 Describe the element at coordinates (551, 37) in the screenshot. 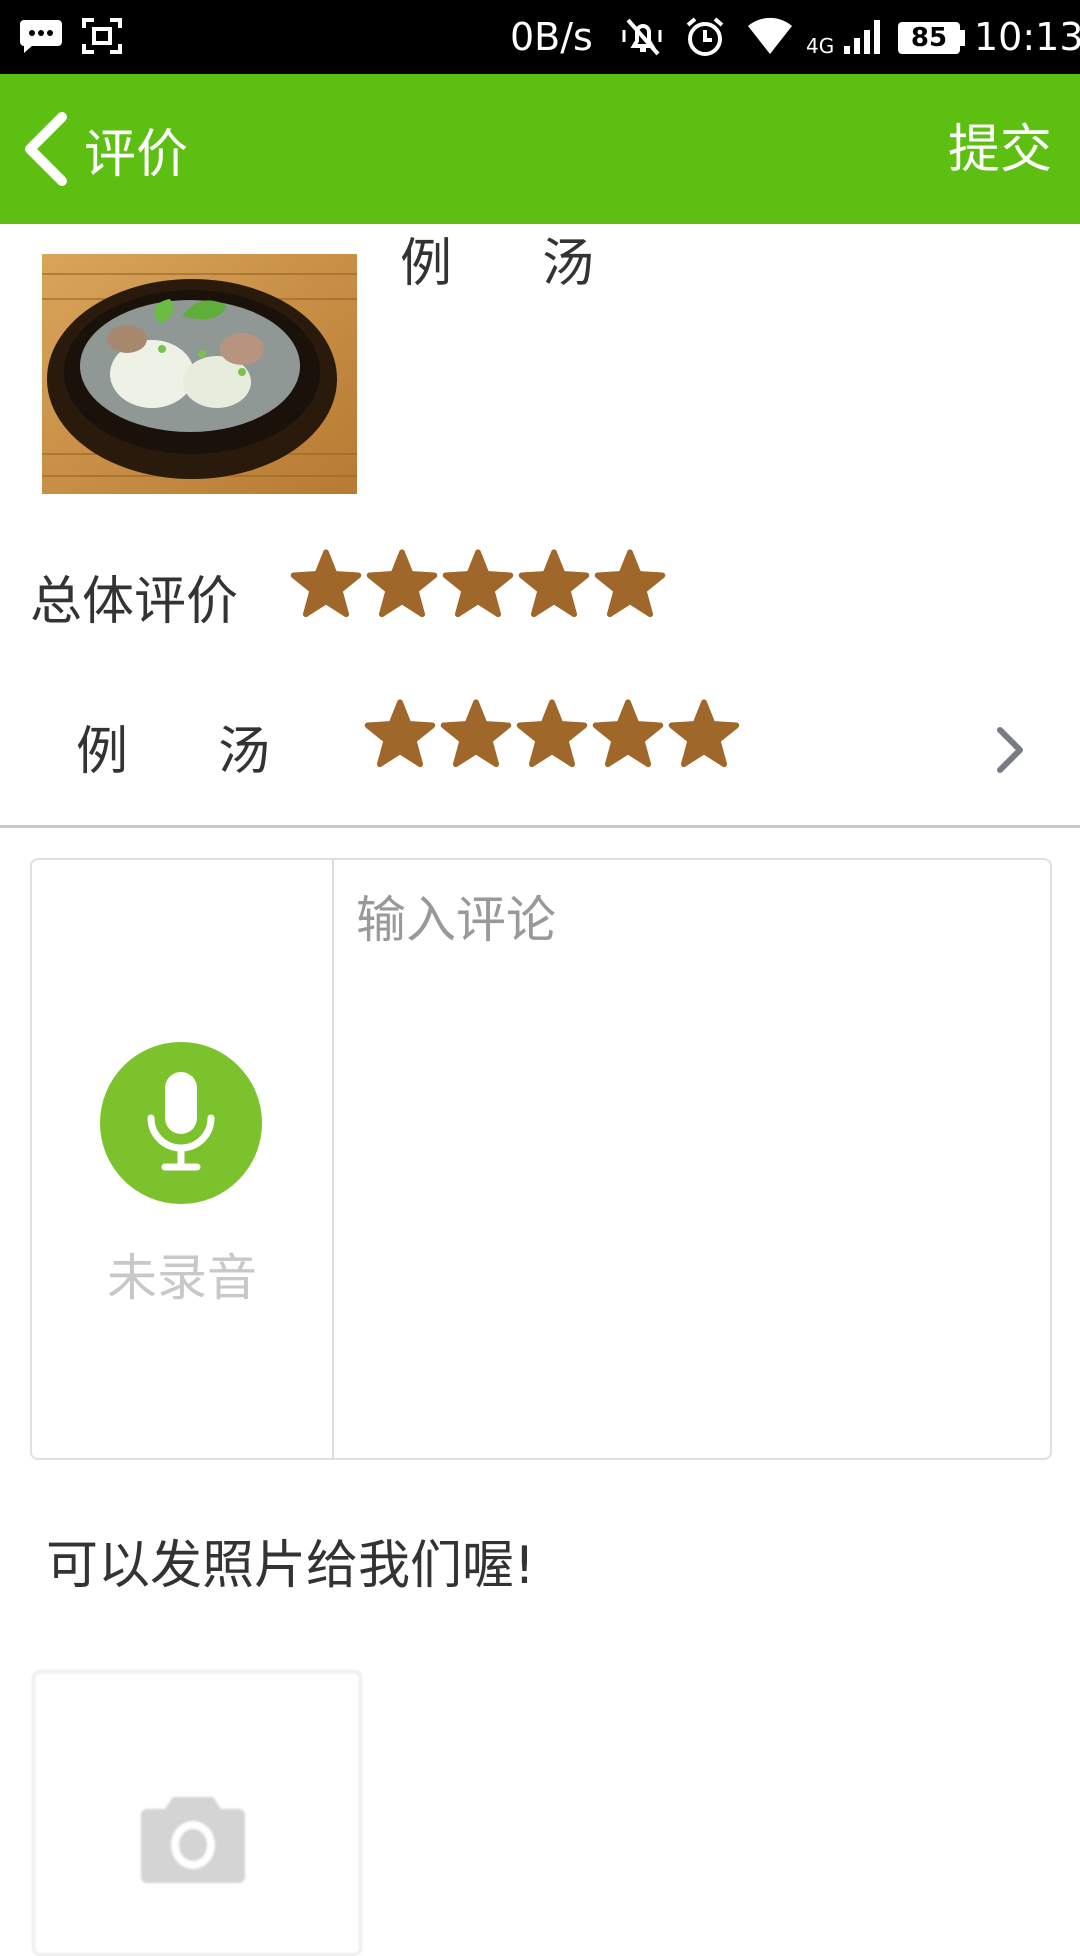

I see `network-speed: 0B/s` at that location.